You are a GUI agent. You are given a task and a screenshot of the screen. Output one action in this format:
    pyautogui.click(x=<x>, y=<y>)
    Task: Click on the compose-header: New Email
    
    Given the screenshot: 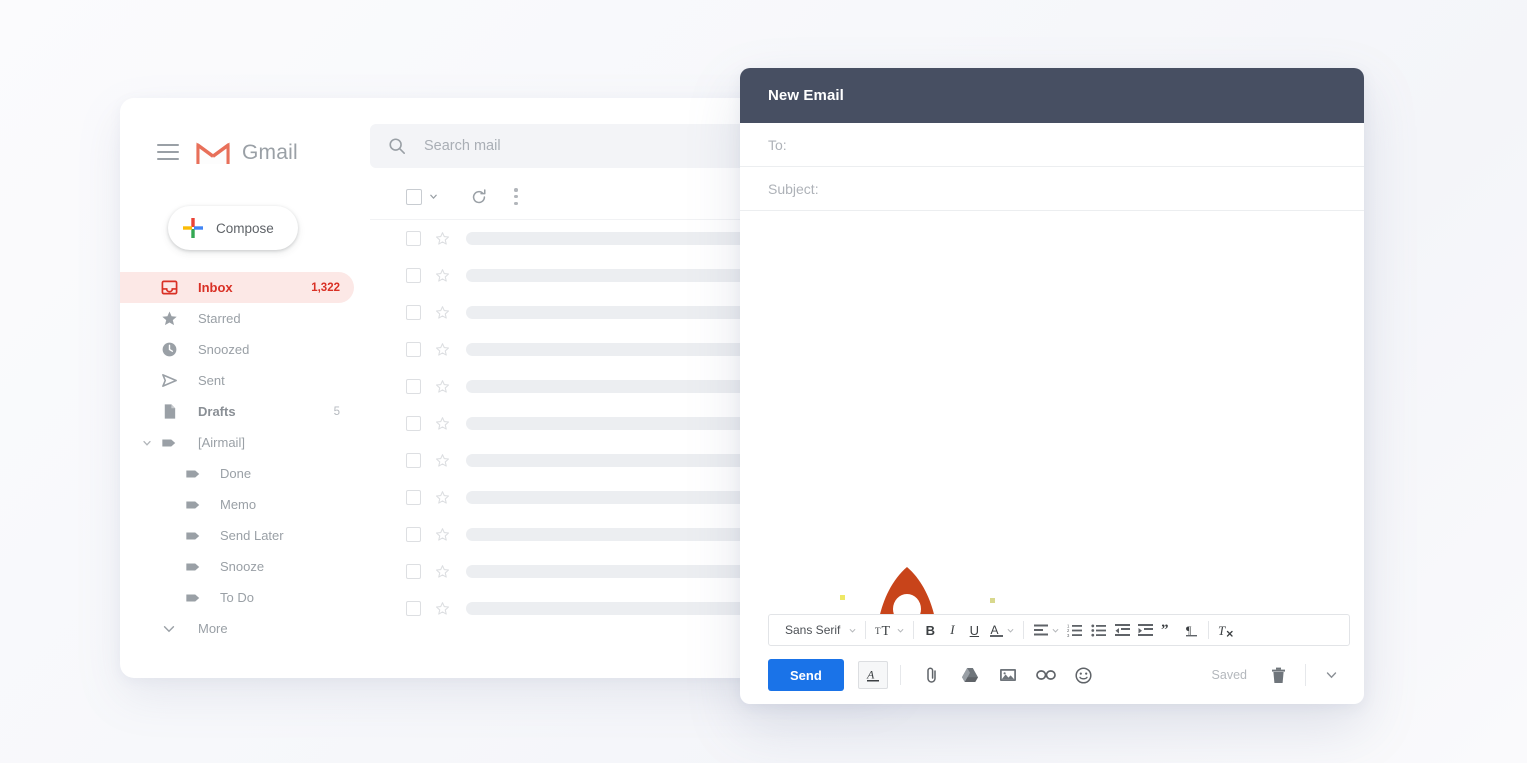 What is the action you would take?
    pyautogui.click(x=1052, y=95)
    